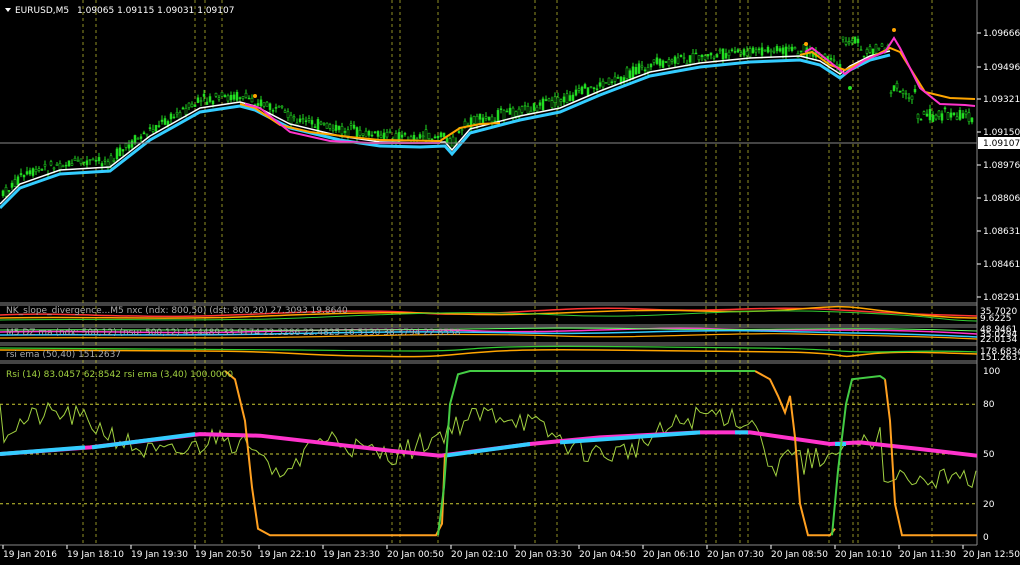  Describe the element at coordinates (1001, 100) in the screenshot. I see `price-tick-label: 1.09321` at that location.